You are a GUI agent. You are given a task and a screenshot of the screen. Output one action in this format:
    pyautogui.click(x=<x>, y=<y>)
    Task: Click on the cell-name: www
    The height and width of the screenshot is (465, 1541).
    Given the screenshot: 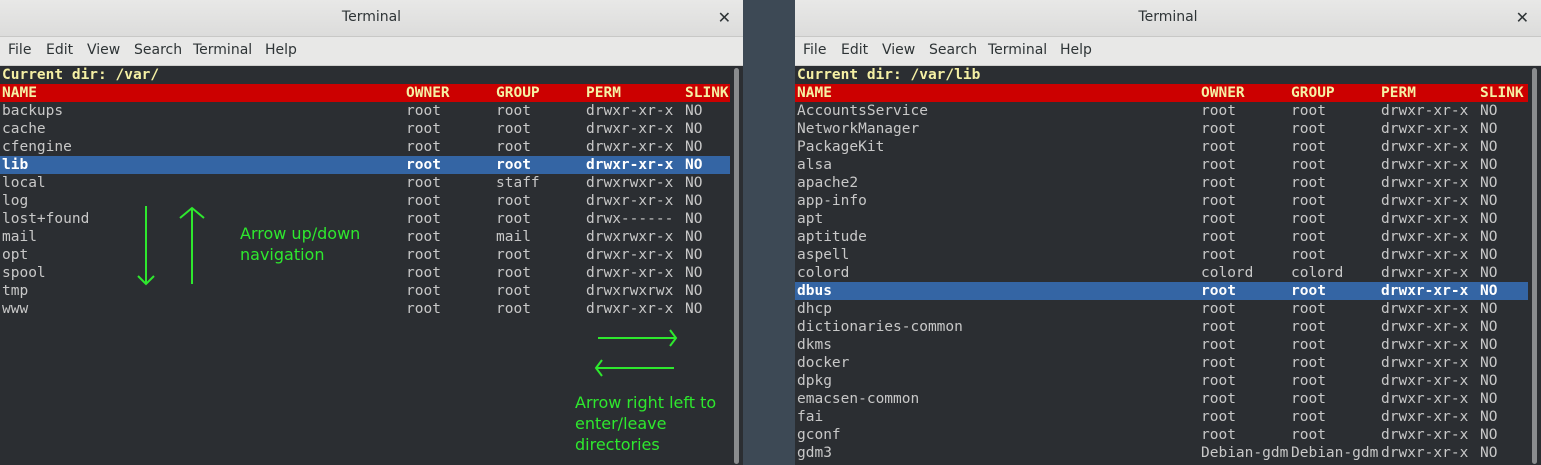 What is the action you would take?
    pyautogui.click(x=15, y=309)
    